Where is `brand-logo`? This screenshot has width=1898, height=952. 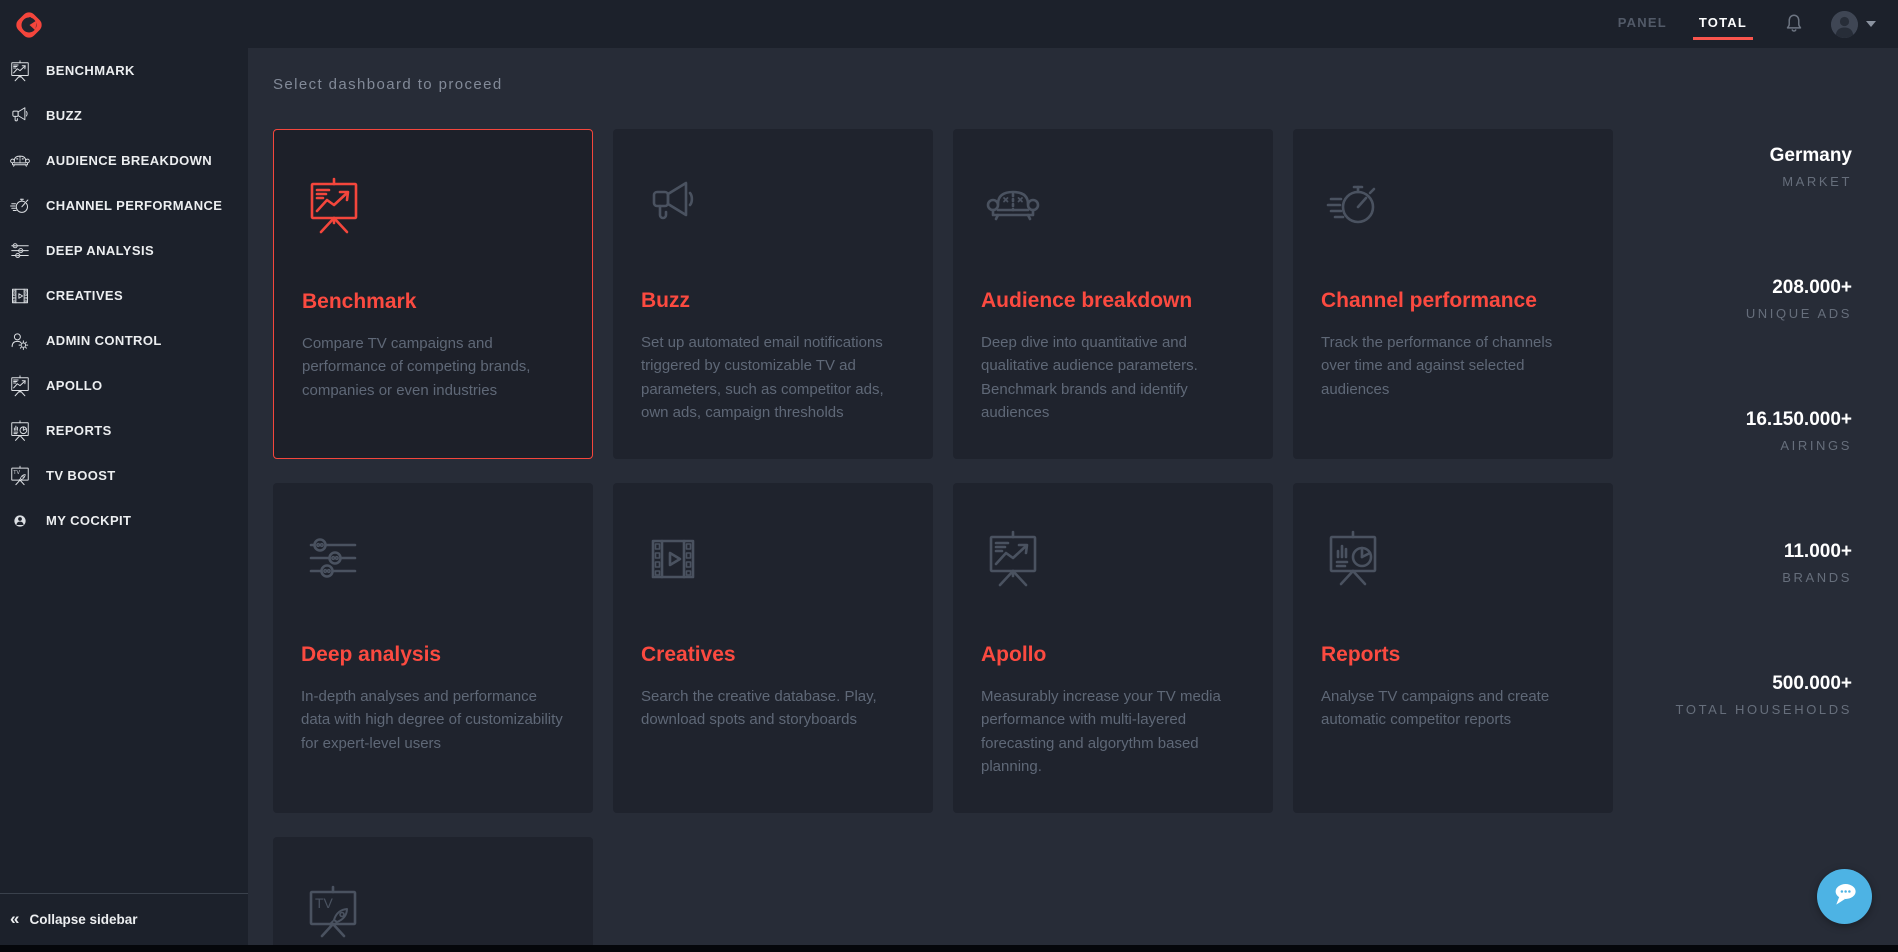
brand-logo is located at coordinates (29, 25).